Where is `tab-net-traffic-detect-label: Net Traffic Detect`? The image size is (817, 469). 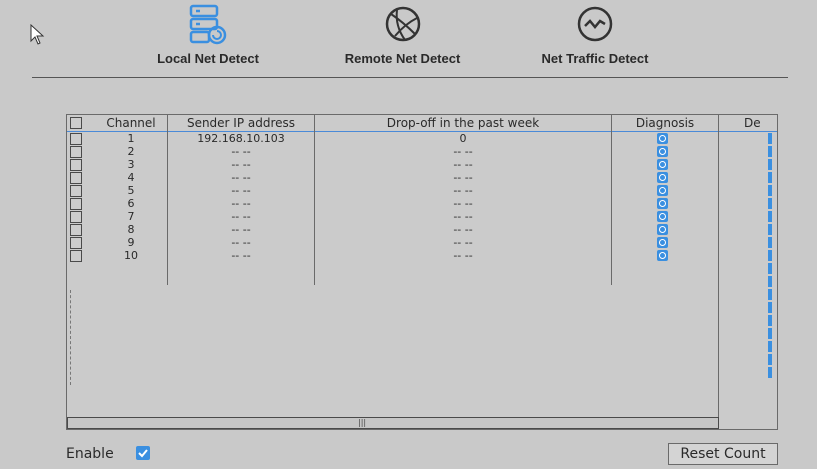
tab-net-traffic-detect-label: Net Traffic Detect is located at coordinates (595, 58).